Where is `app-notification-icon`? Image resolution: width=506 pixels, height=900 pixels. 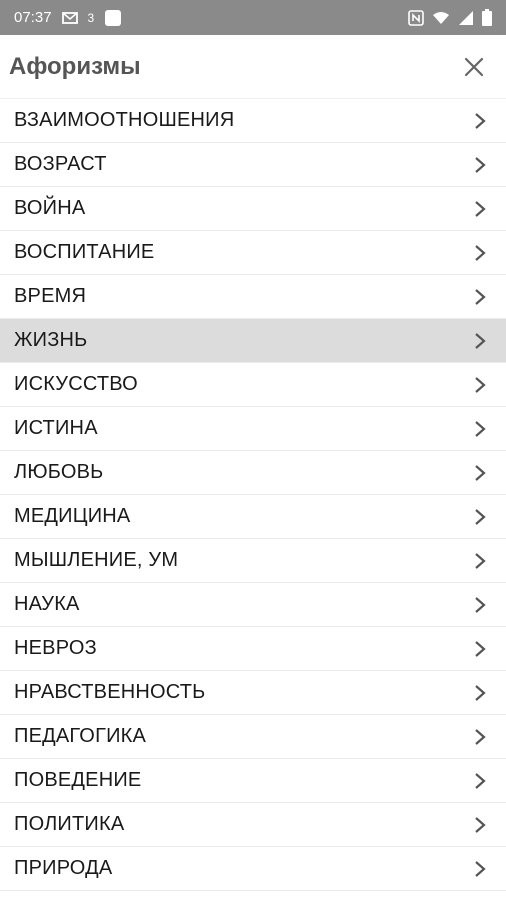
app-notification-icon is located at coordinates (113, 18).